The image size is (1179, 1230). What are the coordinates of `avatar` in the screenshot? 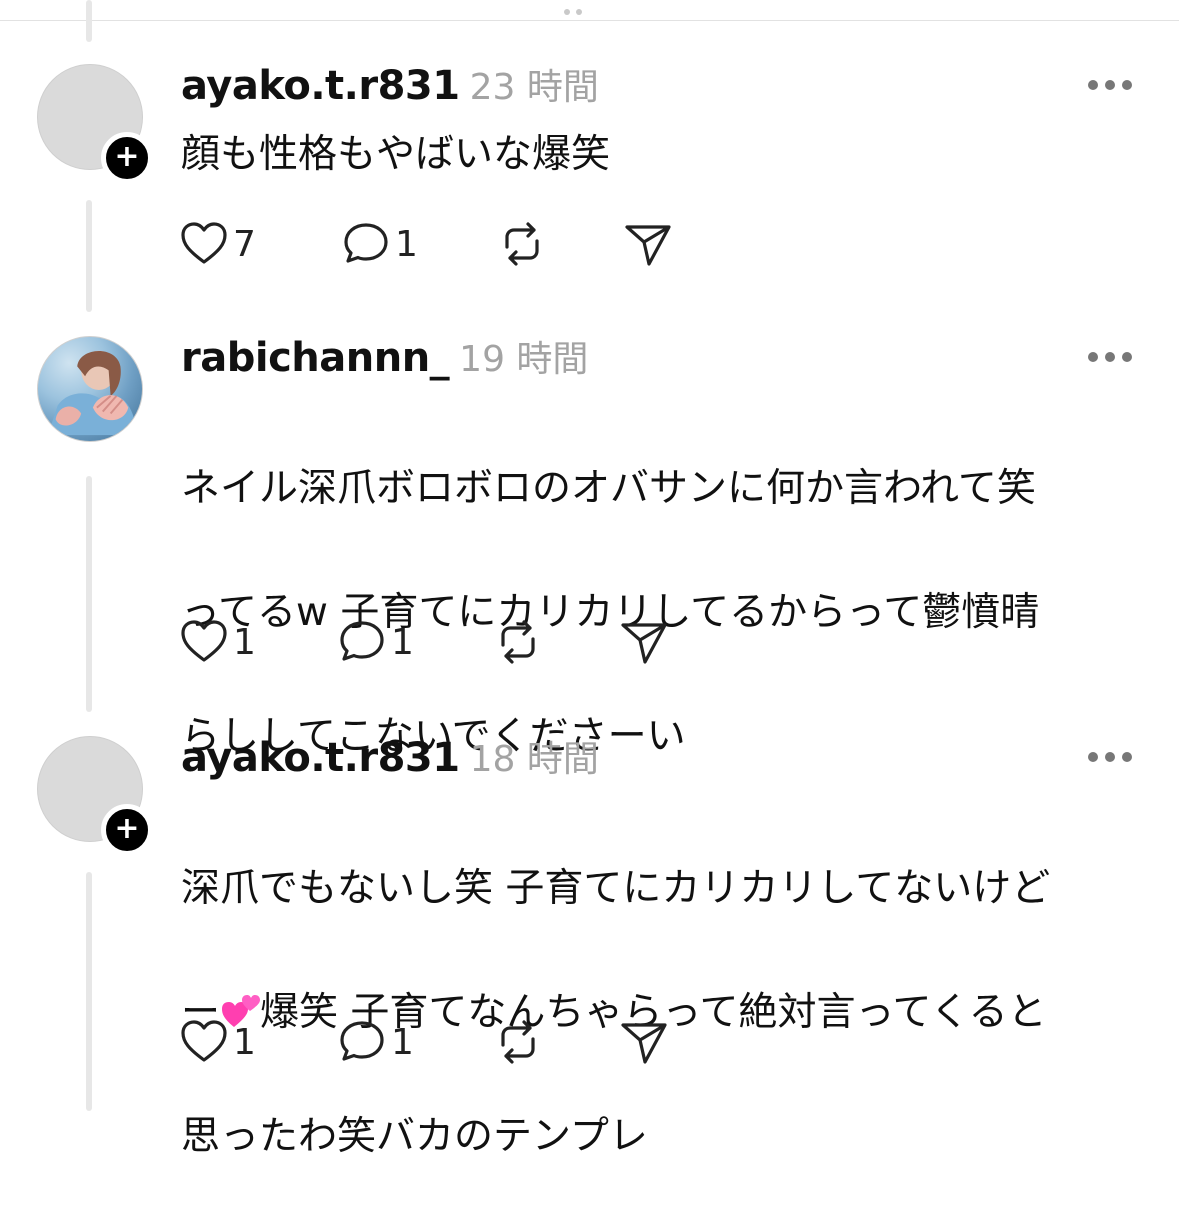 It's located at (90, 389).